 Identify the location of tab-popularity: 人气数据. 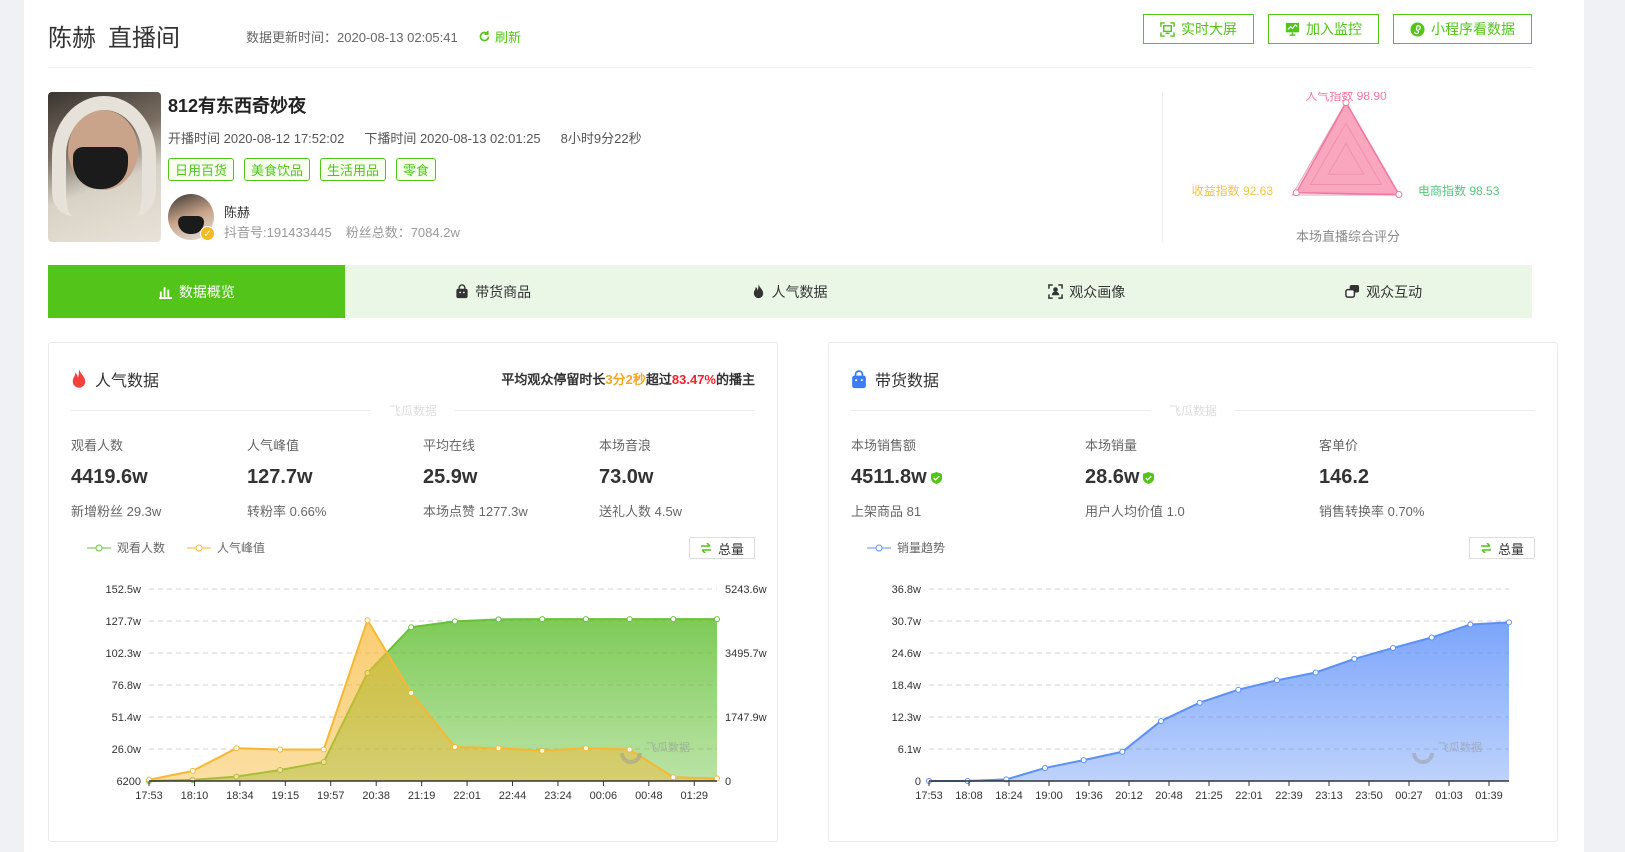
(790, 291).